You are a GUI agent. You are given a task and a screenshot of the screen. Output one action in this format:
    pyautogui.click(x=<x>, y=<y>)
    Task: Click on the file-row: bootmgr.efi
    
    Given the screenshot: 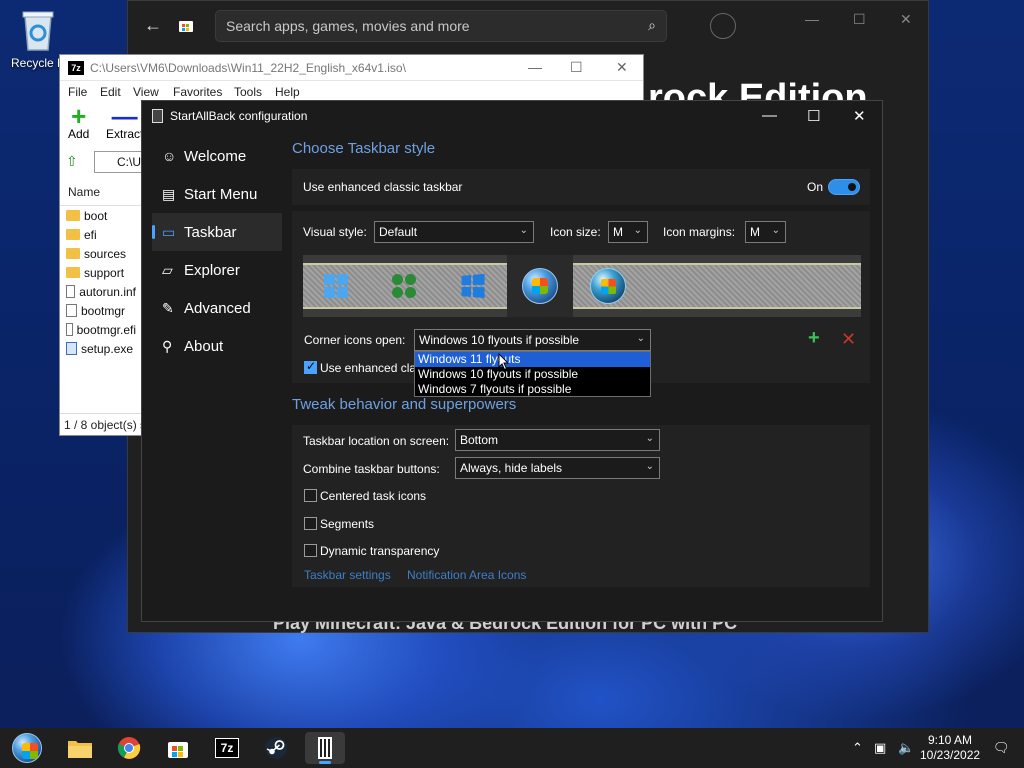 What is the action you would take?
    pyautogui.click(x=101, y=329)
    